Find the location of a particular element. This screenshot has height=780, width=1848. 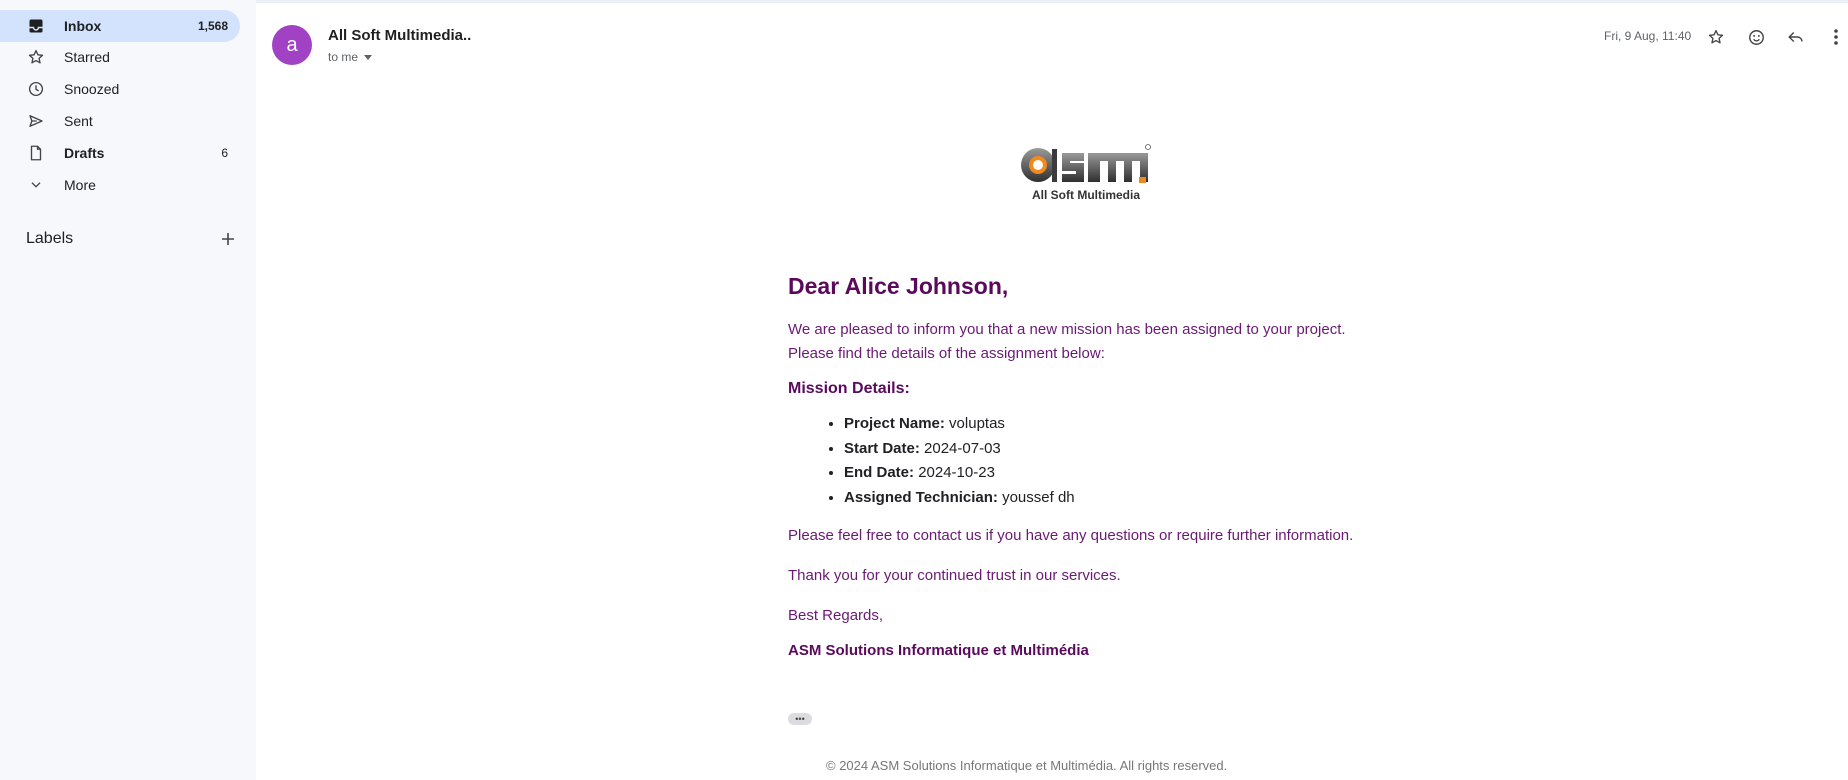

ellipsis-icon: ••• is located at coordinates (800, 719).